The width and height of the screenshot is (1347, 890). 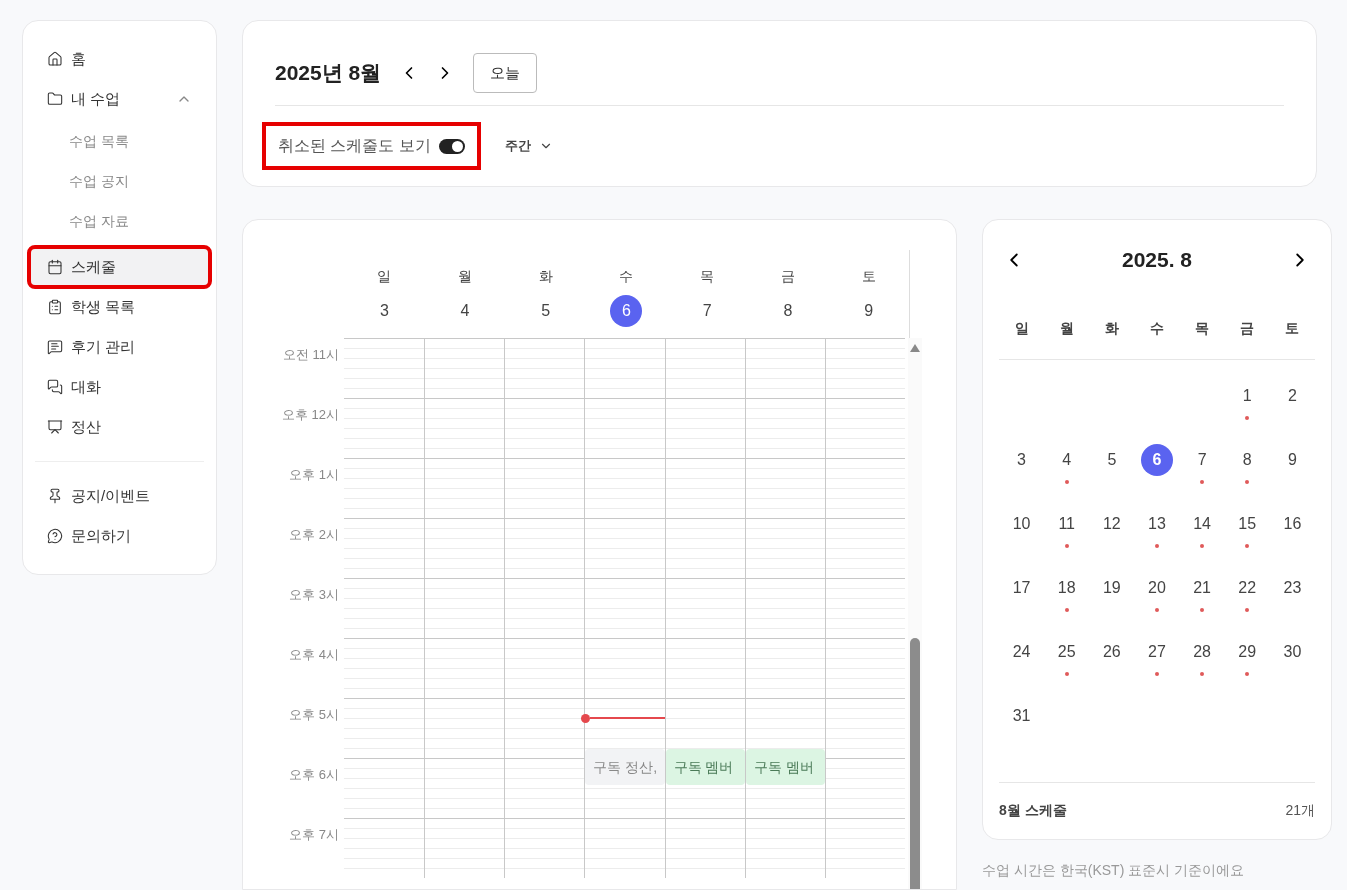 What do you see at coordinates (328, 73) in the screenshot?
I see `month-title: 2025년 8월` at bounding box center [328, 73].